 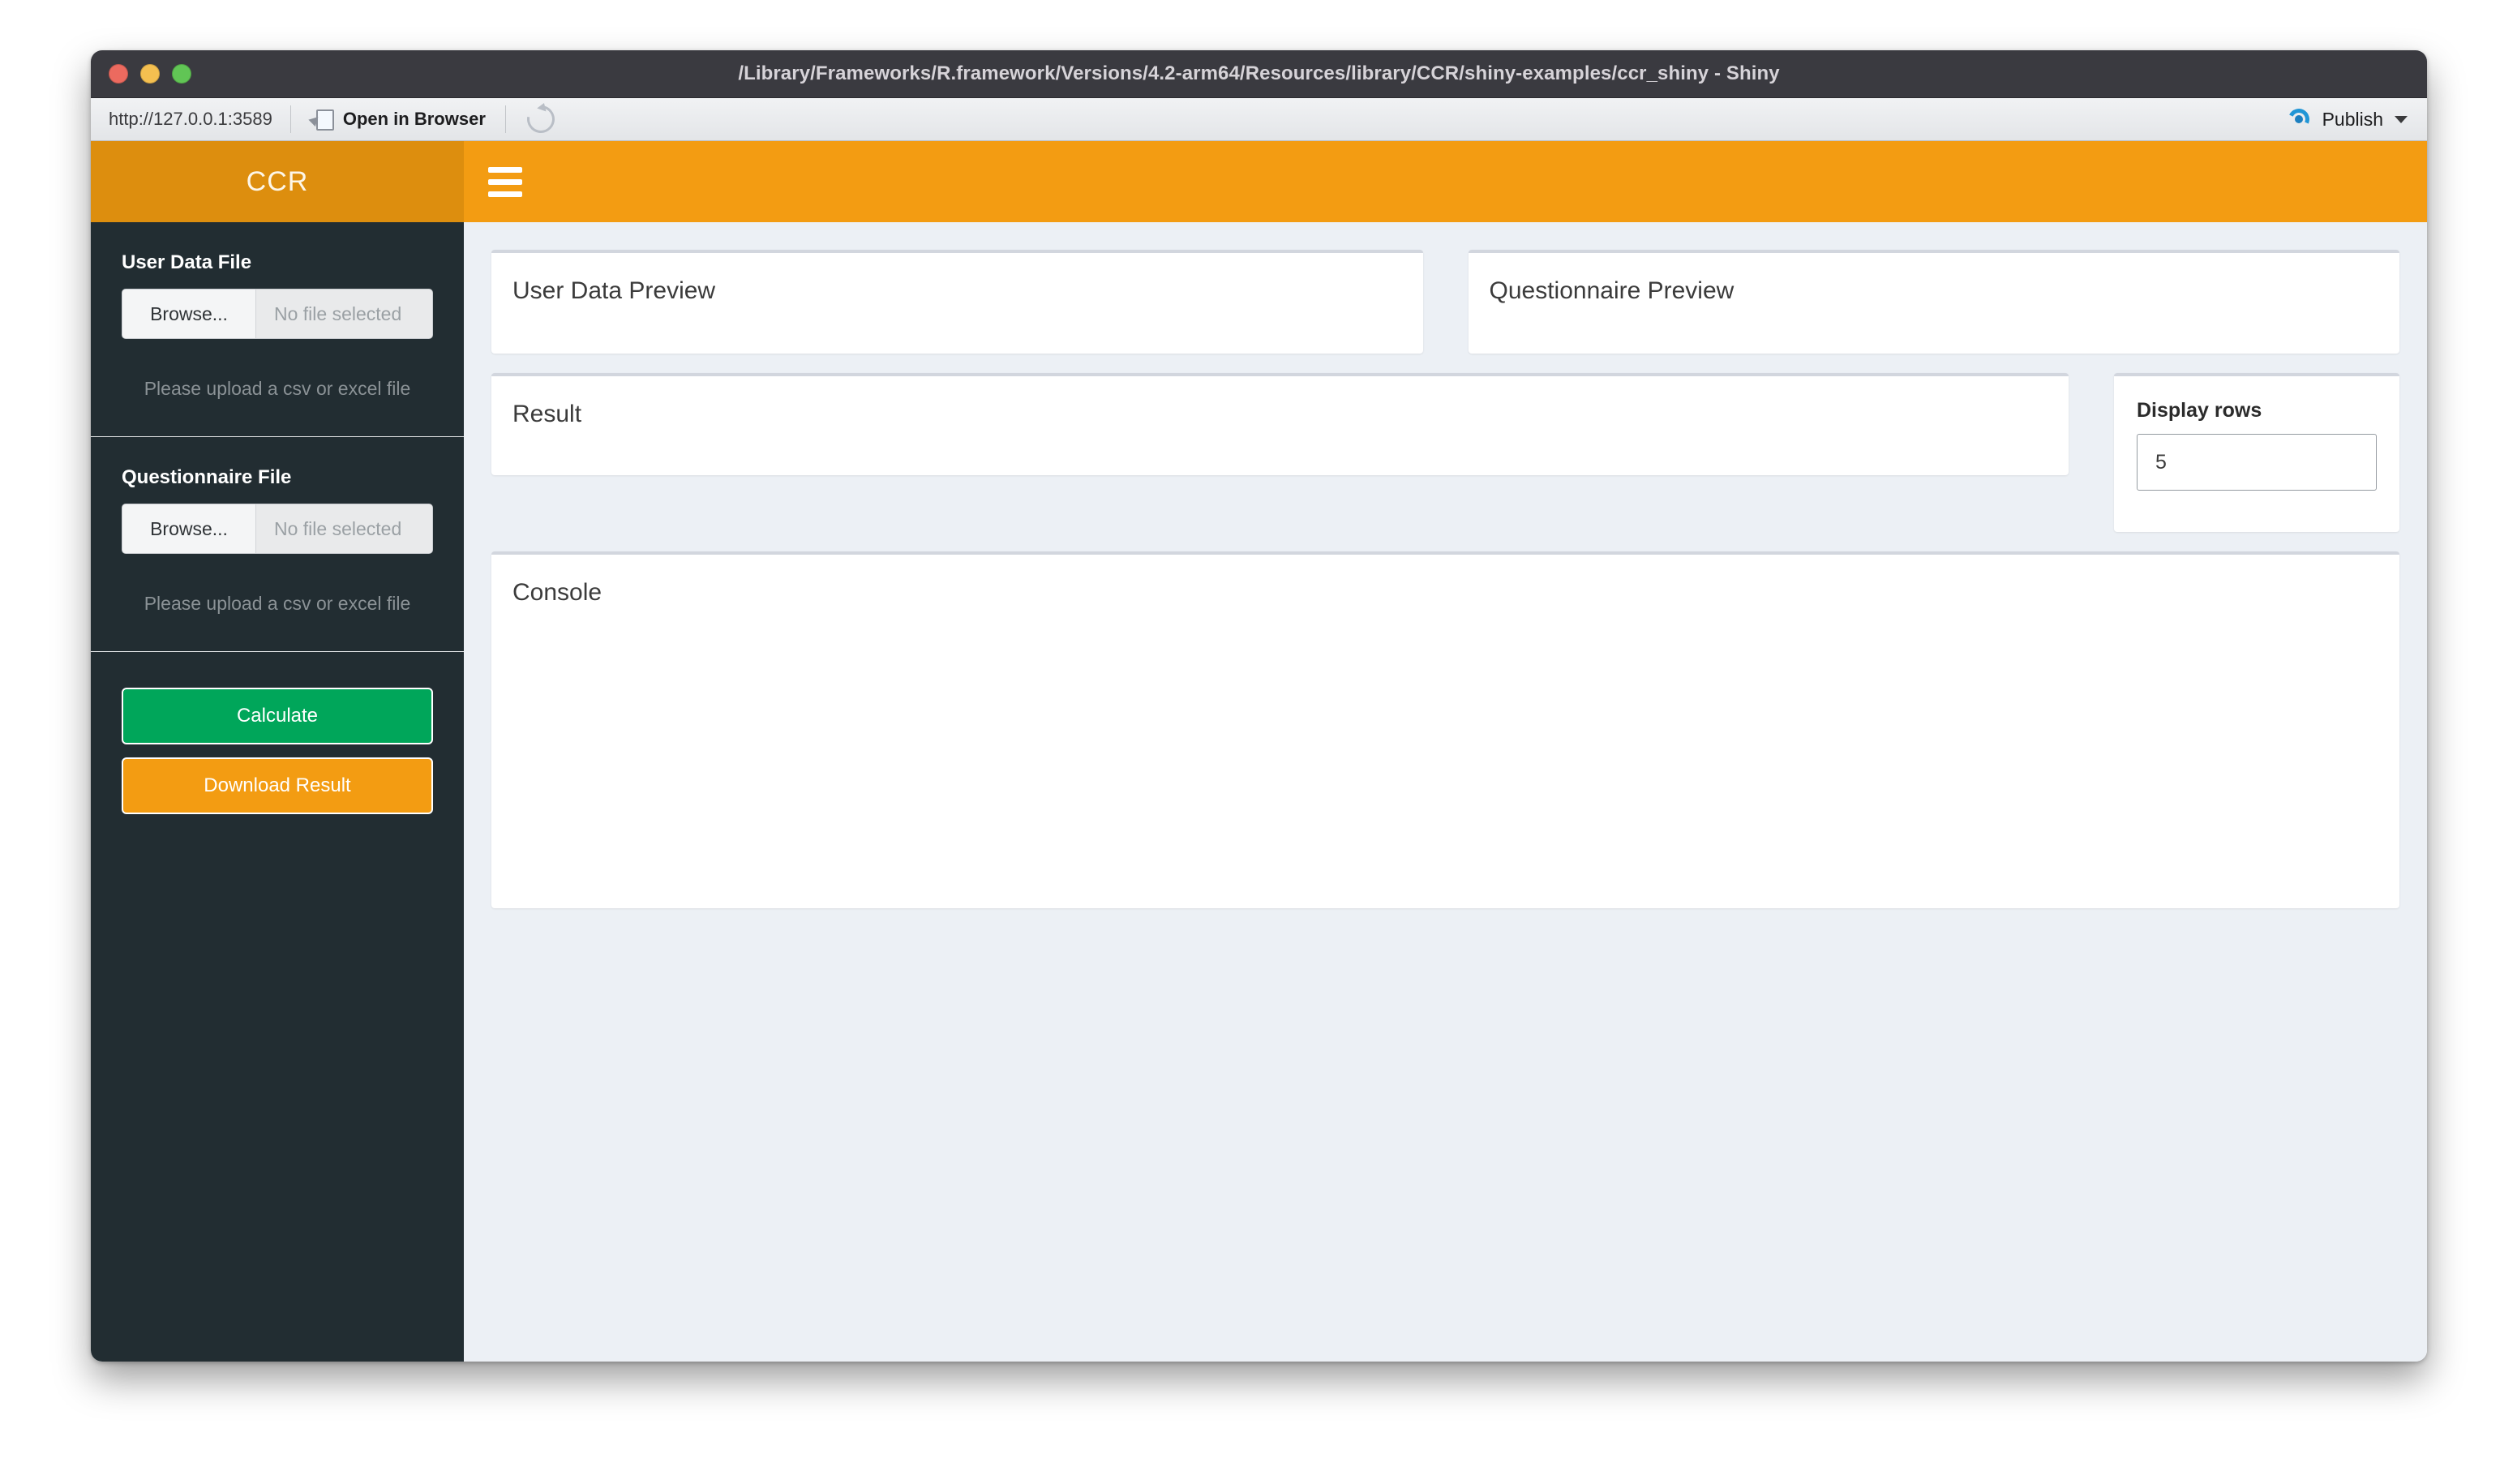 What do you see at coordinates (2257, 462) in the screenshot?
I see `display-rows-input` at bounding box center [2257, 462].